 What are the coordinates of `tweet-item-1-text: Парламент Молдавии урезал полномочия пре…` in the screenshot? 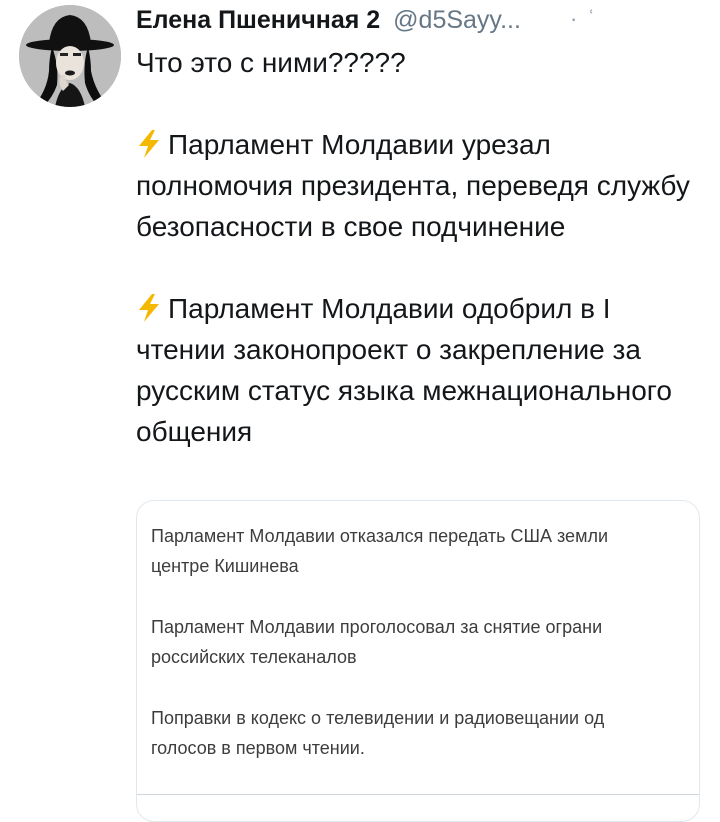 It's located at (413, 185).